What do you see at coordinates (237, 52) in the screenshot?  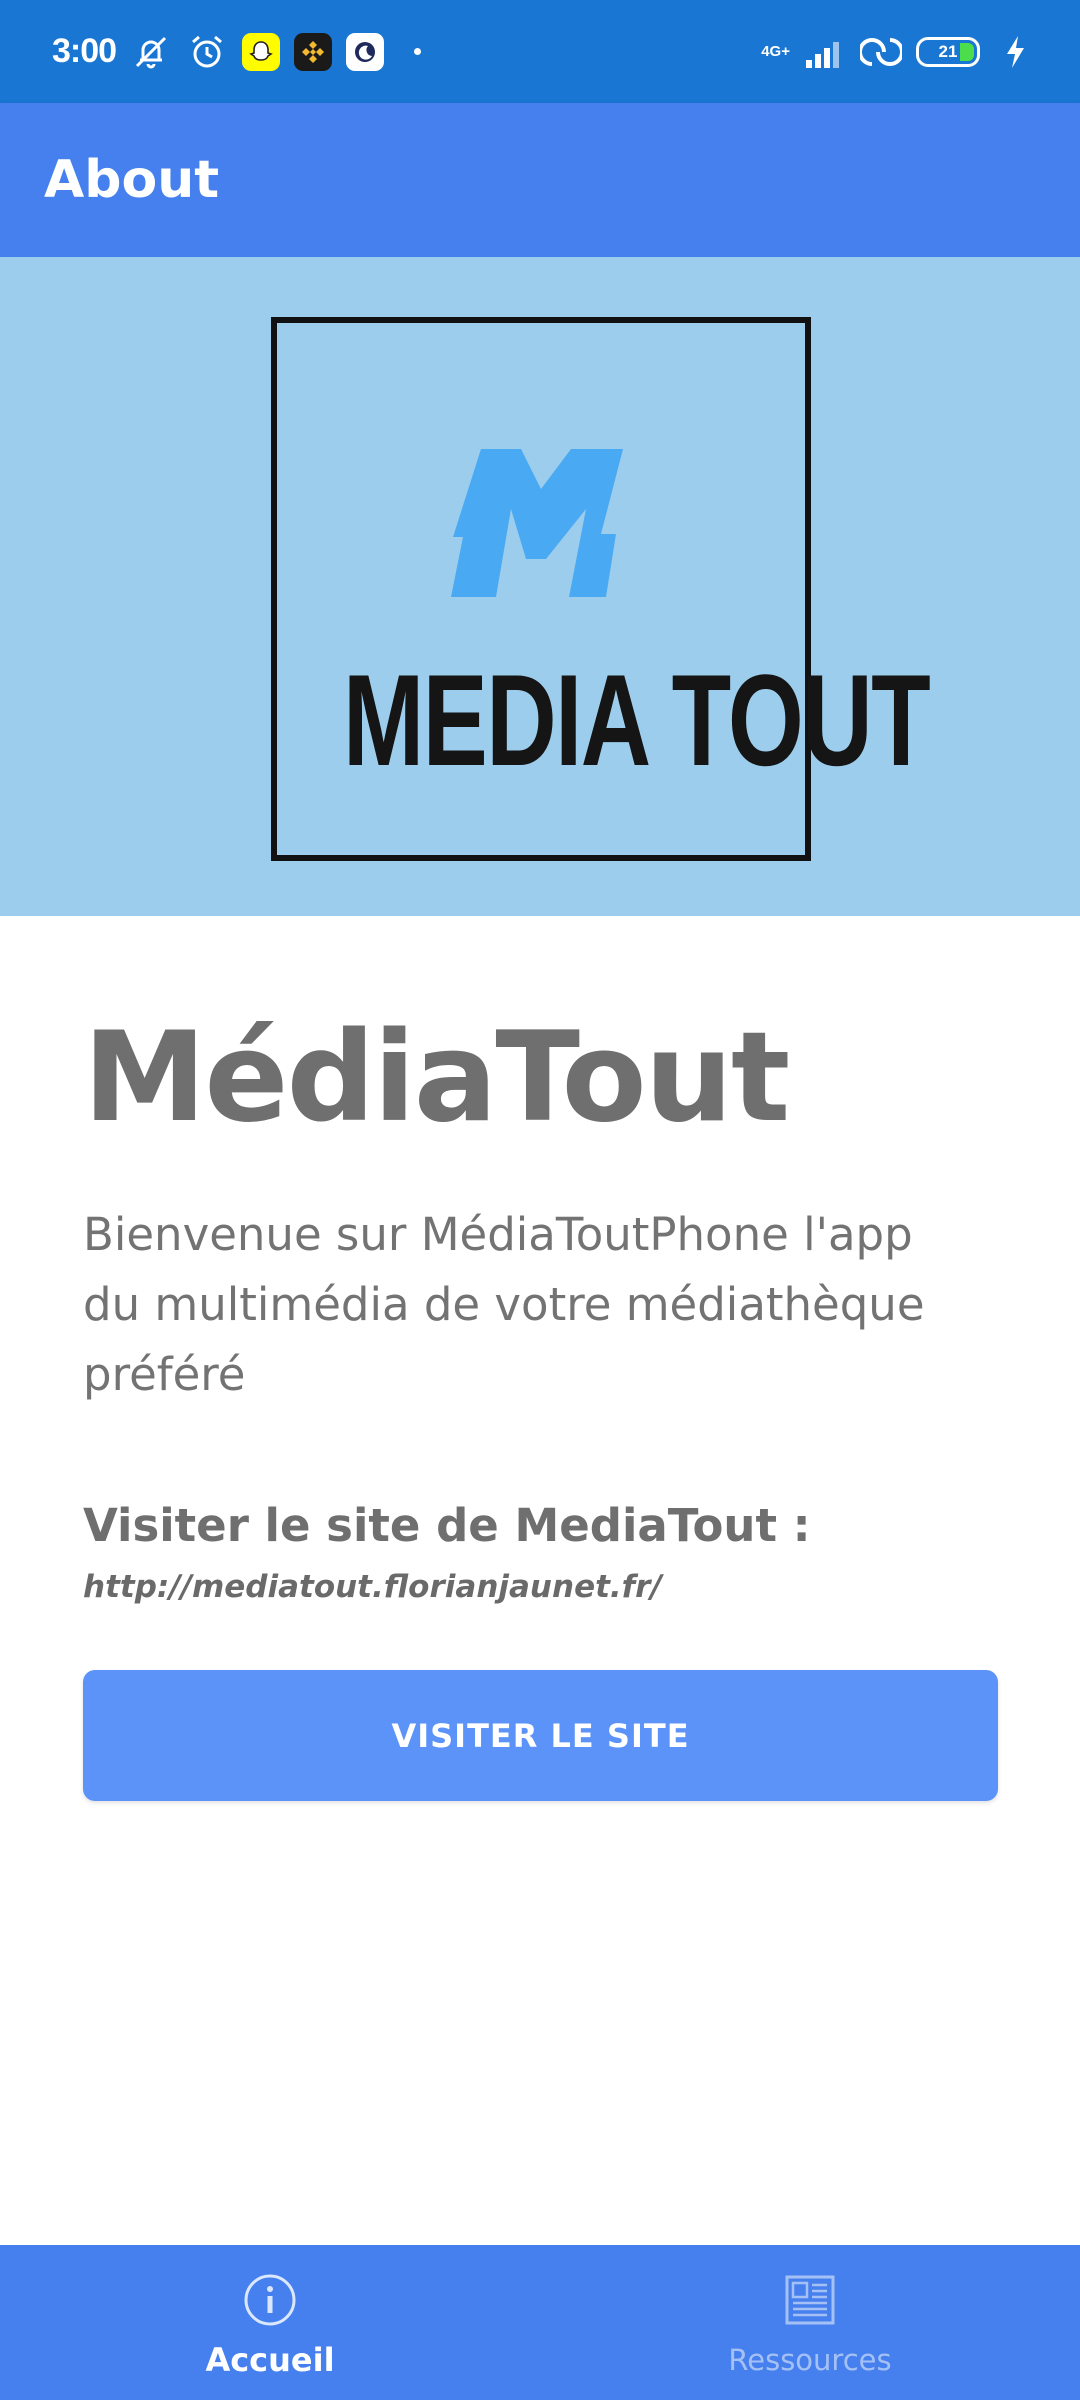 I see `status-left: 3:00` at bounding box center [237, 52].